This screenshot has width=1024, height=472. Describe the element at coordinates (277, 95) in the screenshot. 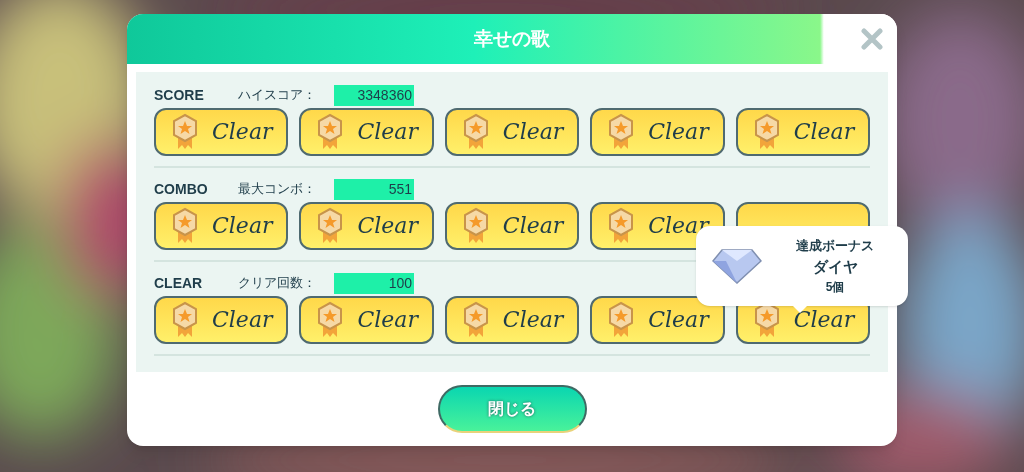

I see `stat-label: ハイスコア：` at that location.